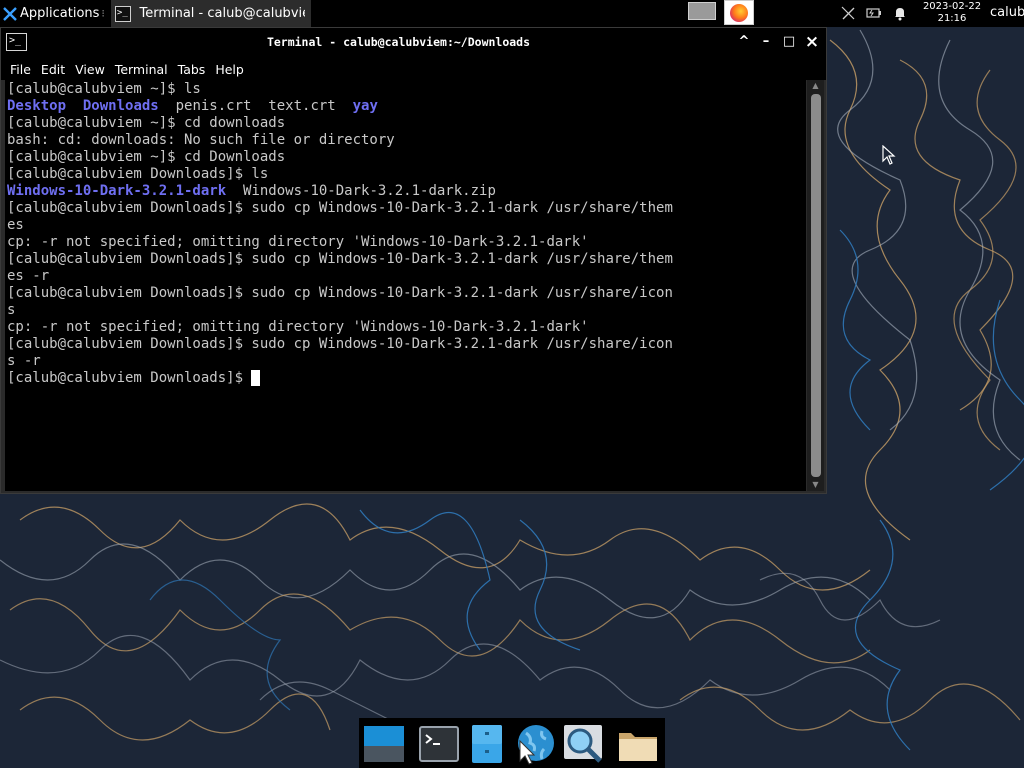 The width and height of the screenshot is (1024, 768). Describe the element at coordinates (952, 6) in the screenshot. I see `clock-date: 2023-02-22` at that location.